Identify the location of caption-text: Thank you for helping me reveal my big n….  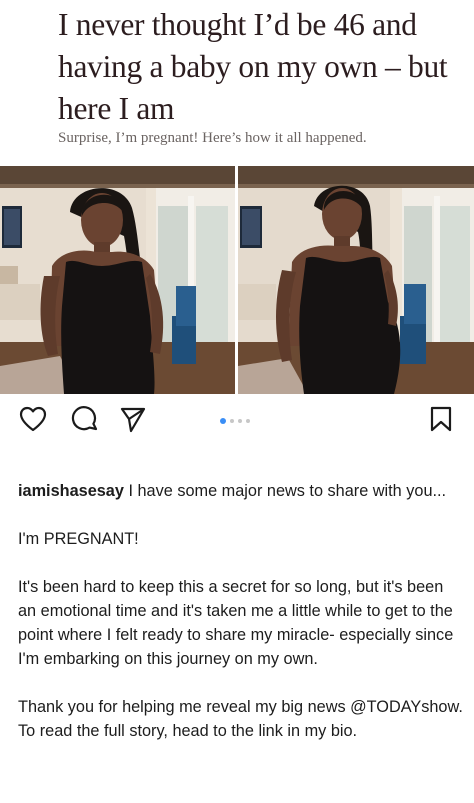
(184, 707).